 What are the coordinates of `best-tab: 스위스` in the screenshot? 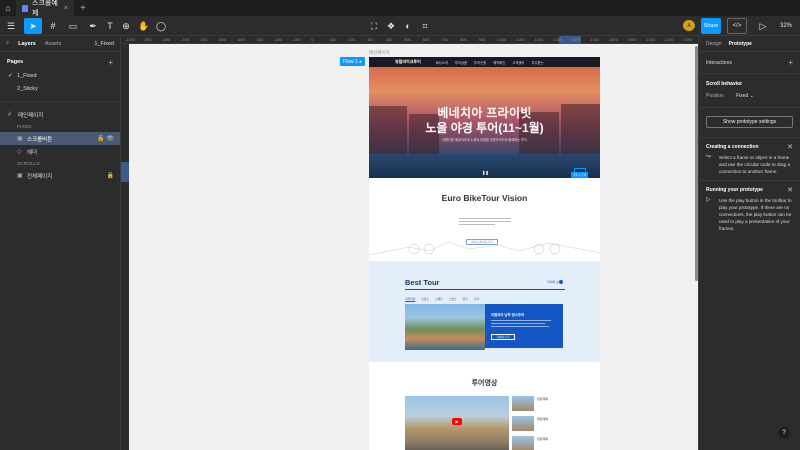 It's located at (453, 299).